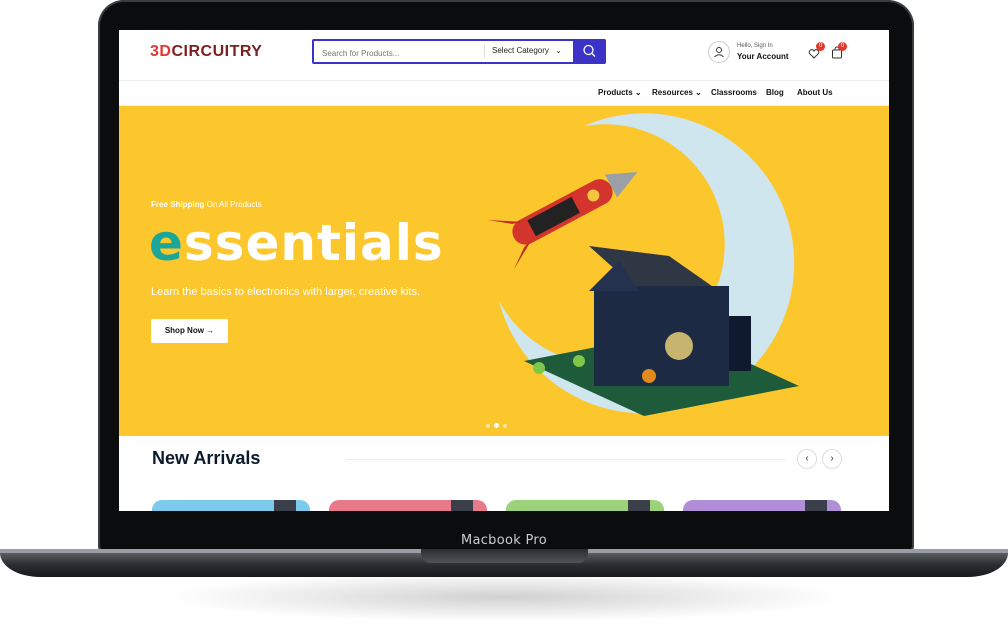  I want to click on slider-dot-active, so click(496, 425).